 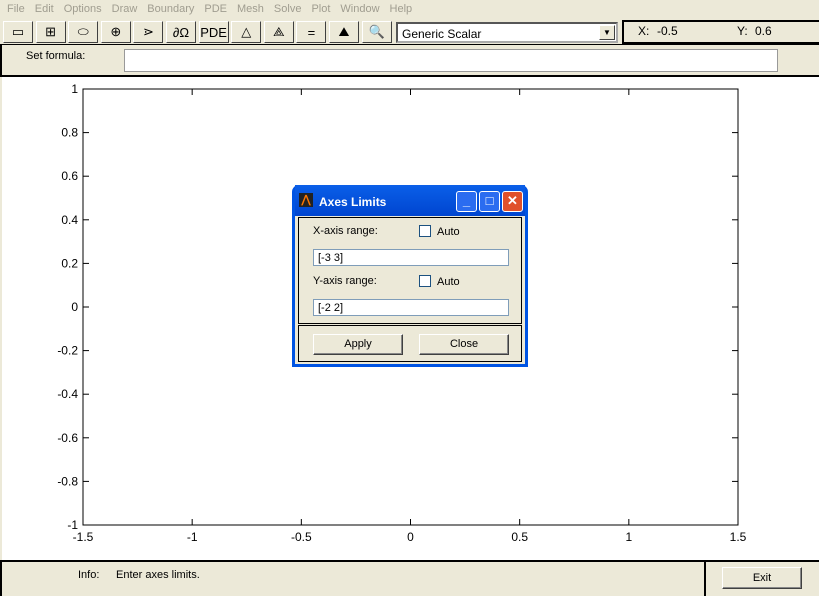 What do you see at coordinates (762, 578) in the screenshot?
I see `exit-button: Exit` at bounding box center [762, 578].